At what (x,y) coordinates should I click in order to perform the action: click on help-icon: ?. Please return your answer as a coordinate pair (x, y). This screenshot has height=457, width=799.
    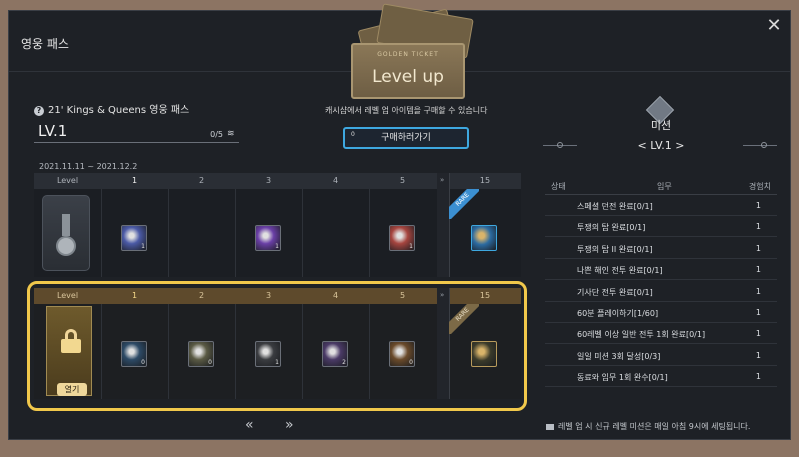
    Looking at the image, I should click on (39, 111).